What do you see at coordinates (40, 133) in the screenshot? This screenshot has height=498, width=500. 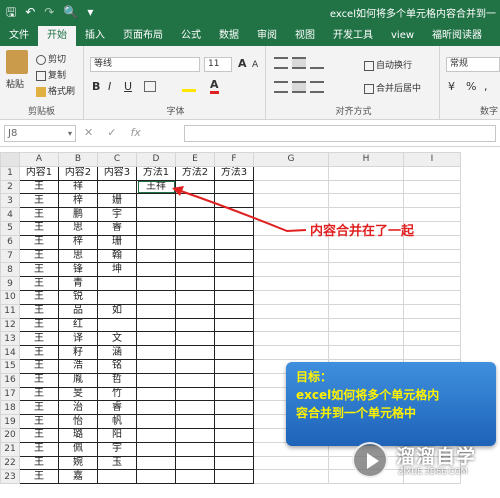 I see `name-box: J8 ▾` at bounding box center [40, 133].